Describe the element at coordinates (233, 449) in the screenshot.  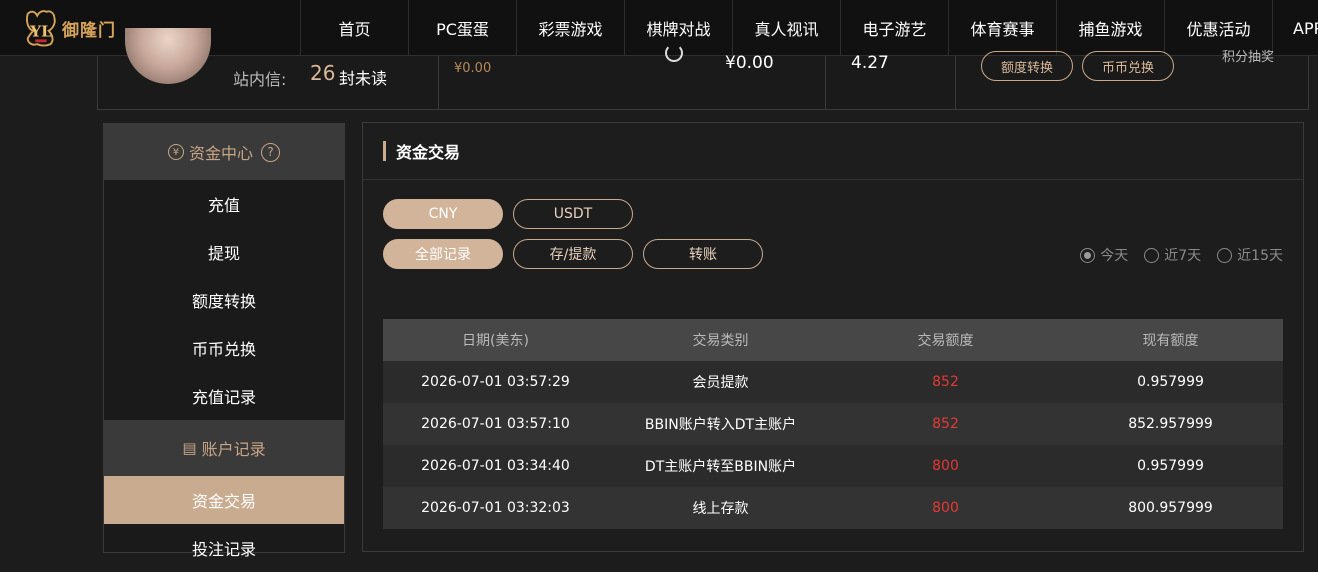
I see `account-records-label: 账户记录` at that location.